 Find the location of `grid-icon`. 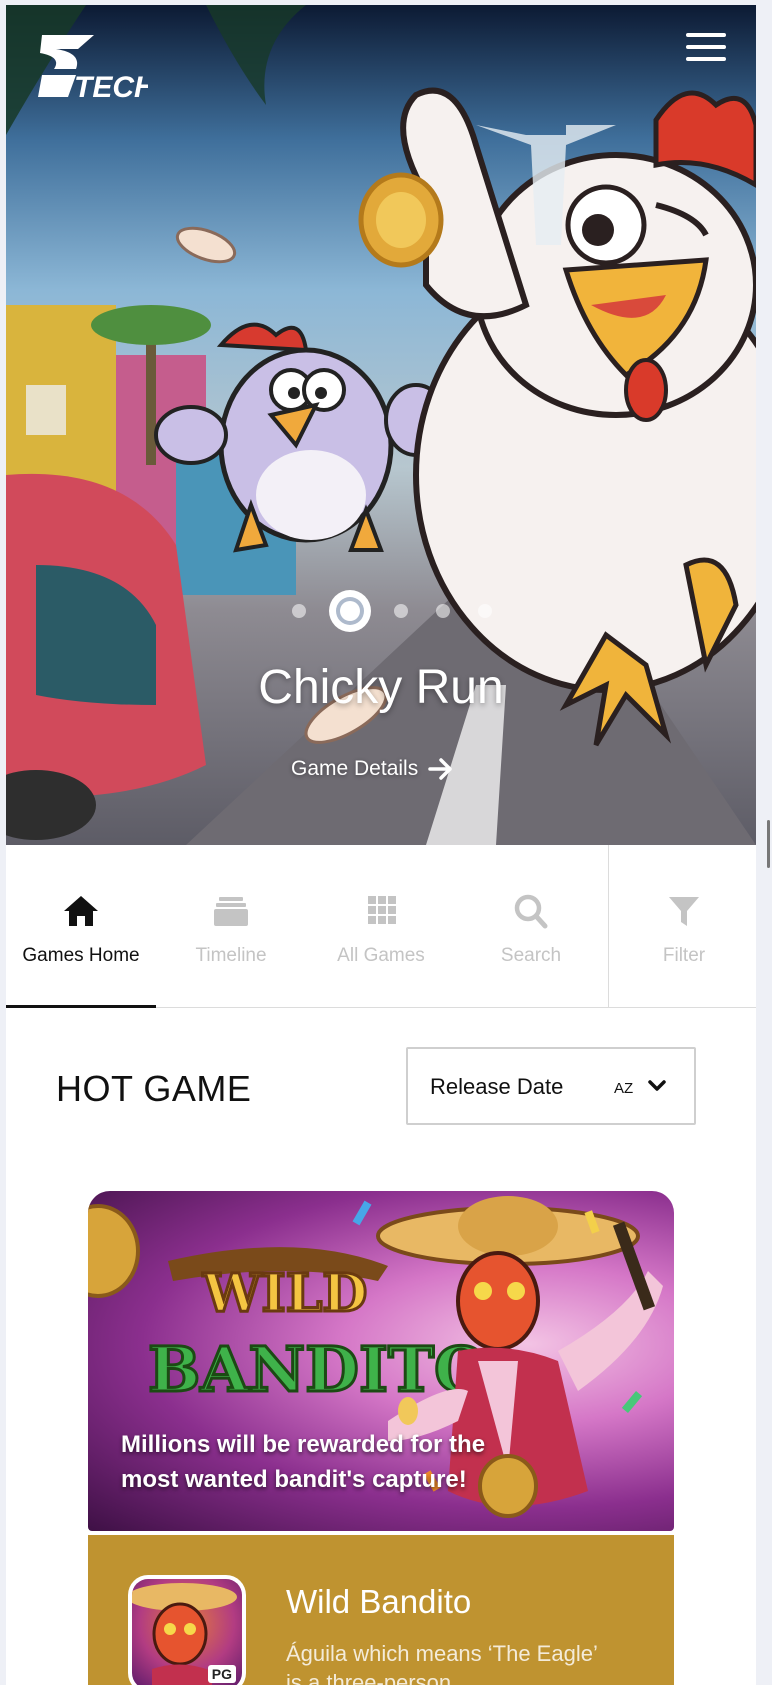

grid-icon is located at coordinates (382, 910).